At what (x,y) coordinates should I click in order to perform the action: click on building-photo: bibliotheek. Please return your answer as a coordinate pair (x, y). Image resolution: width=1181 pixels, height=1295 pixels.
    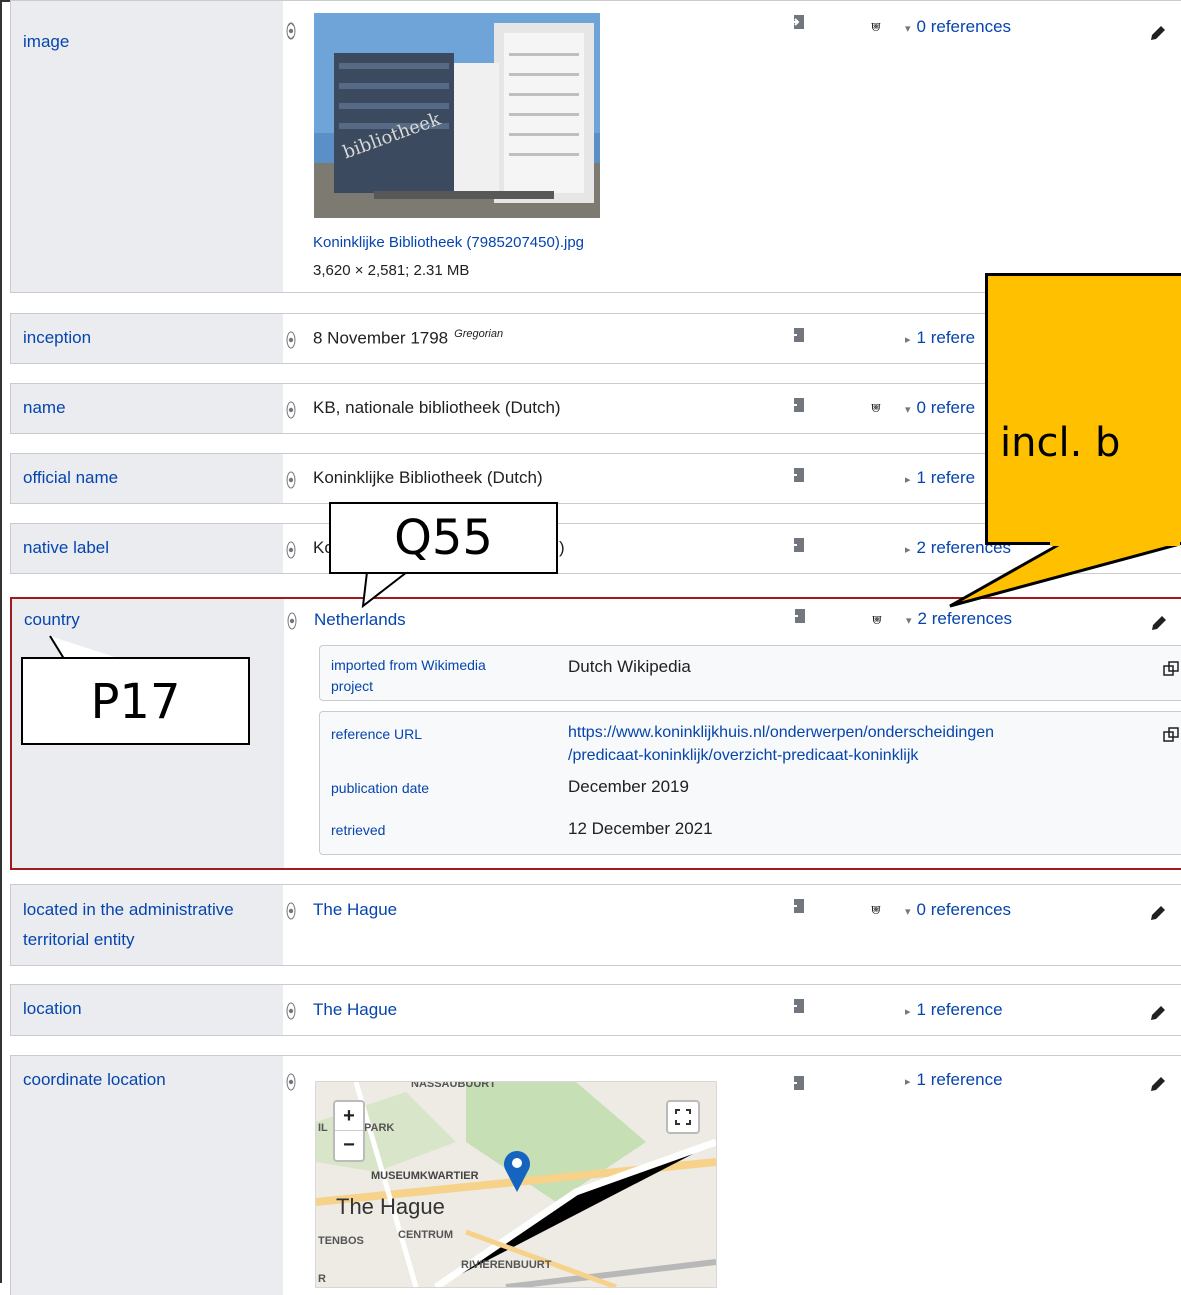
    Looking at the image, I should click on (457, 115).